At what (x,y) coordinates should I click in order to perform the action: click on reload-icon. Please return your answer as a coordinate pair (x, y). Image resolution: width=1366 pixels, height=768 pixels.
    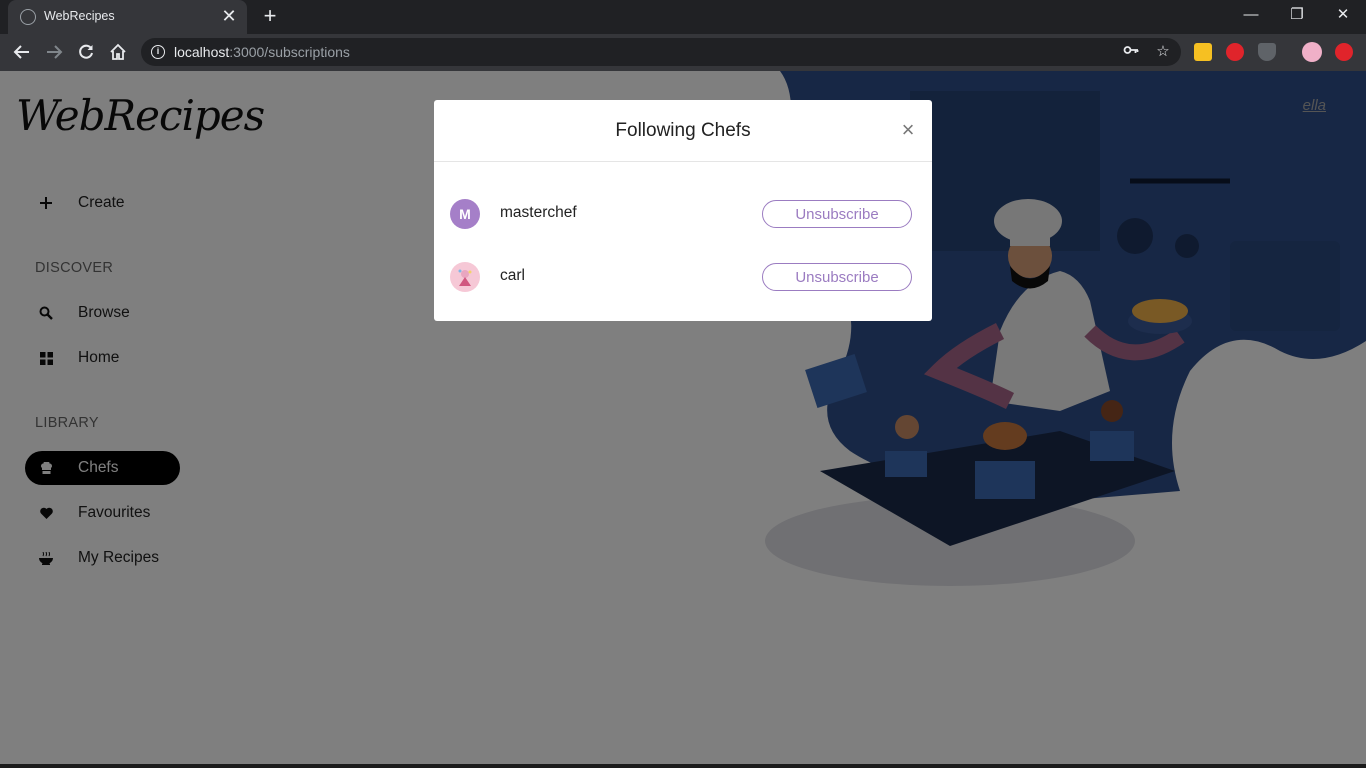
    Looking at the image, I should click on (86, 52).